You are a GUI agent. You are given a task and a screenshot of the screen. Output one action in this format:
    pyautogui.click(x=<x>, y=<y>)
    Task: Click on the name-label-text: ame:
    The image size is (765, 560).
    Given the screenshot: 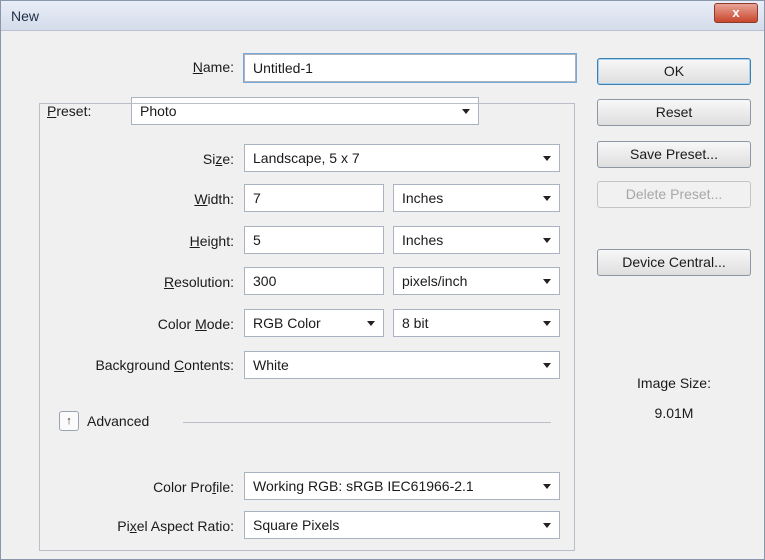 What is the action you would take?
    pyautogui.click(x=218, y=67)
    